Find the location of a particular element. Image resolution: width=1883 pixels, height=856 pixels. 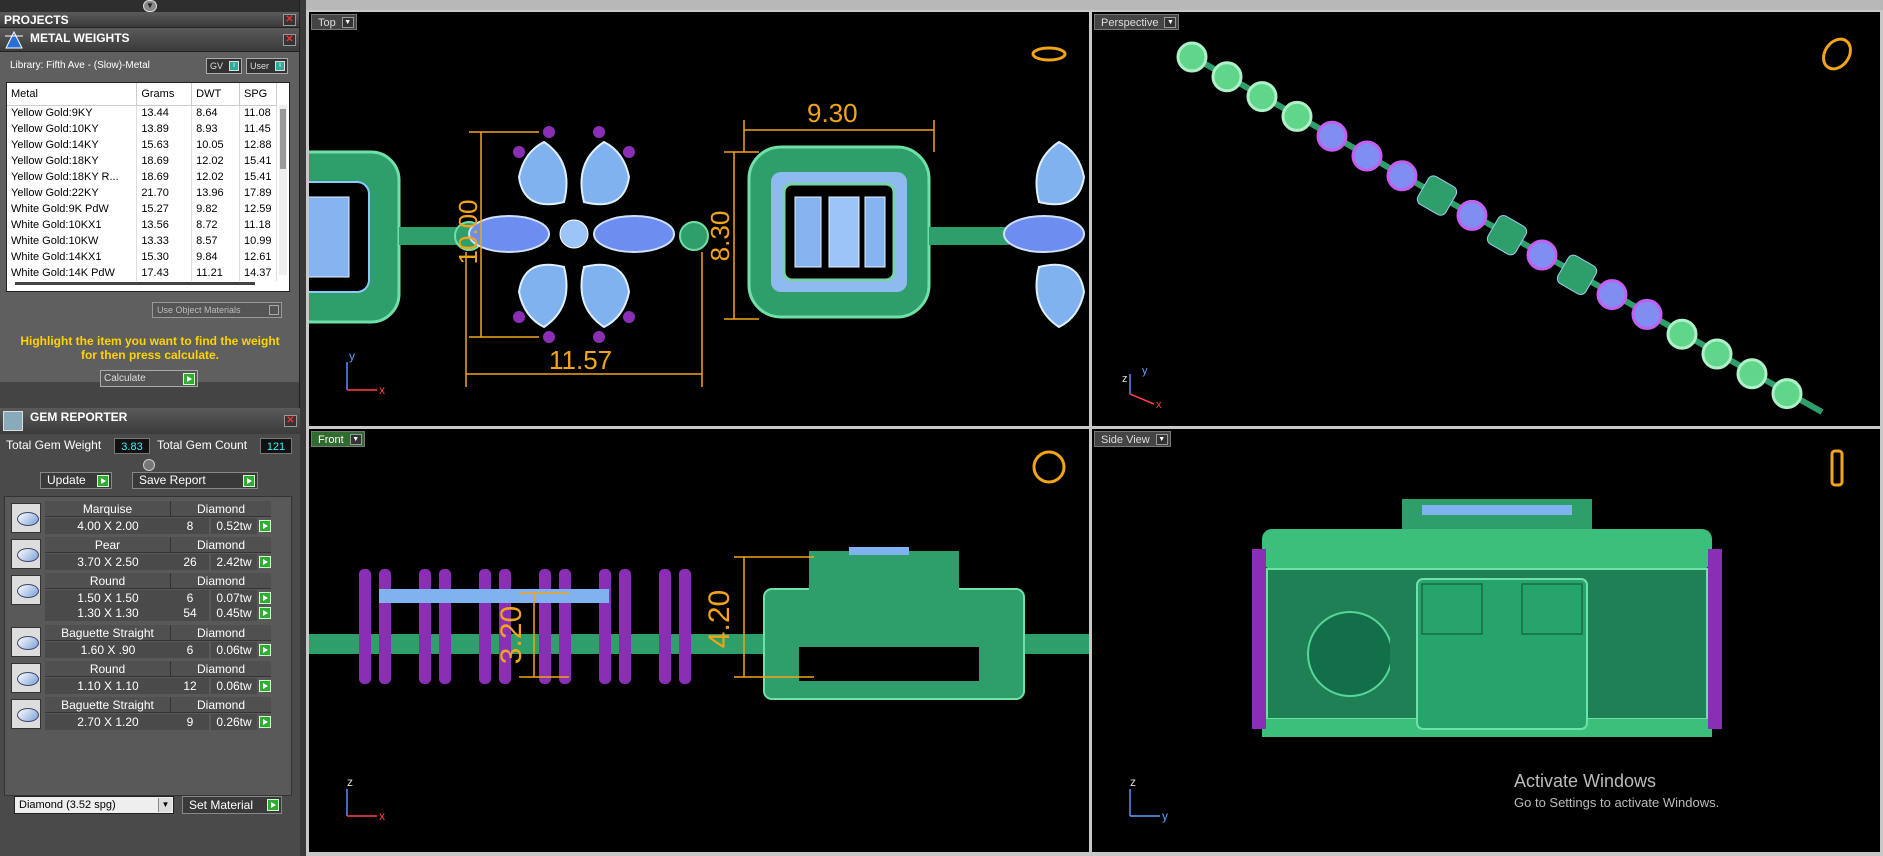

activate-windows-subtitle: Go to Settings to activate Windows. is located at coordinates (1617, 802).